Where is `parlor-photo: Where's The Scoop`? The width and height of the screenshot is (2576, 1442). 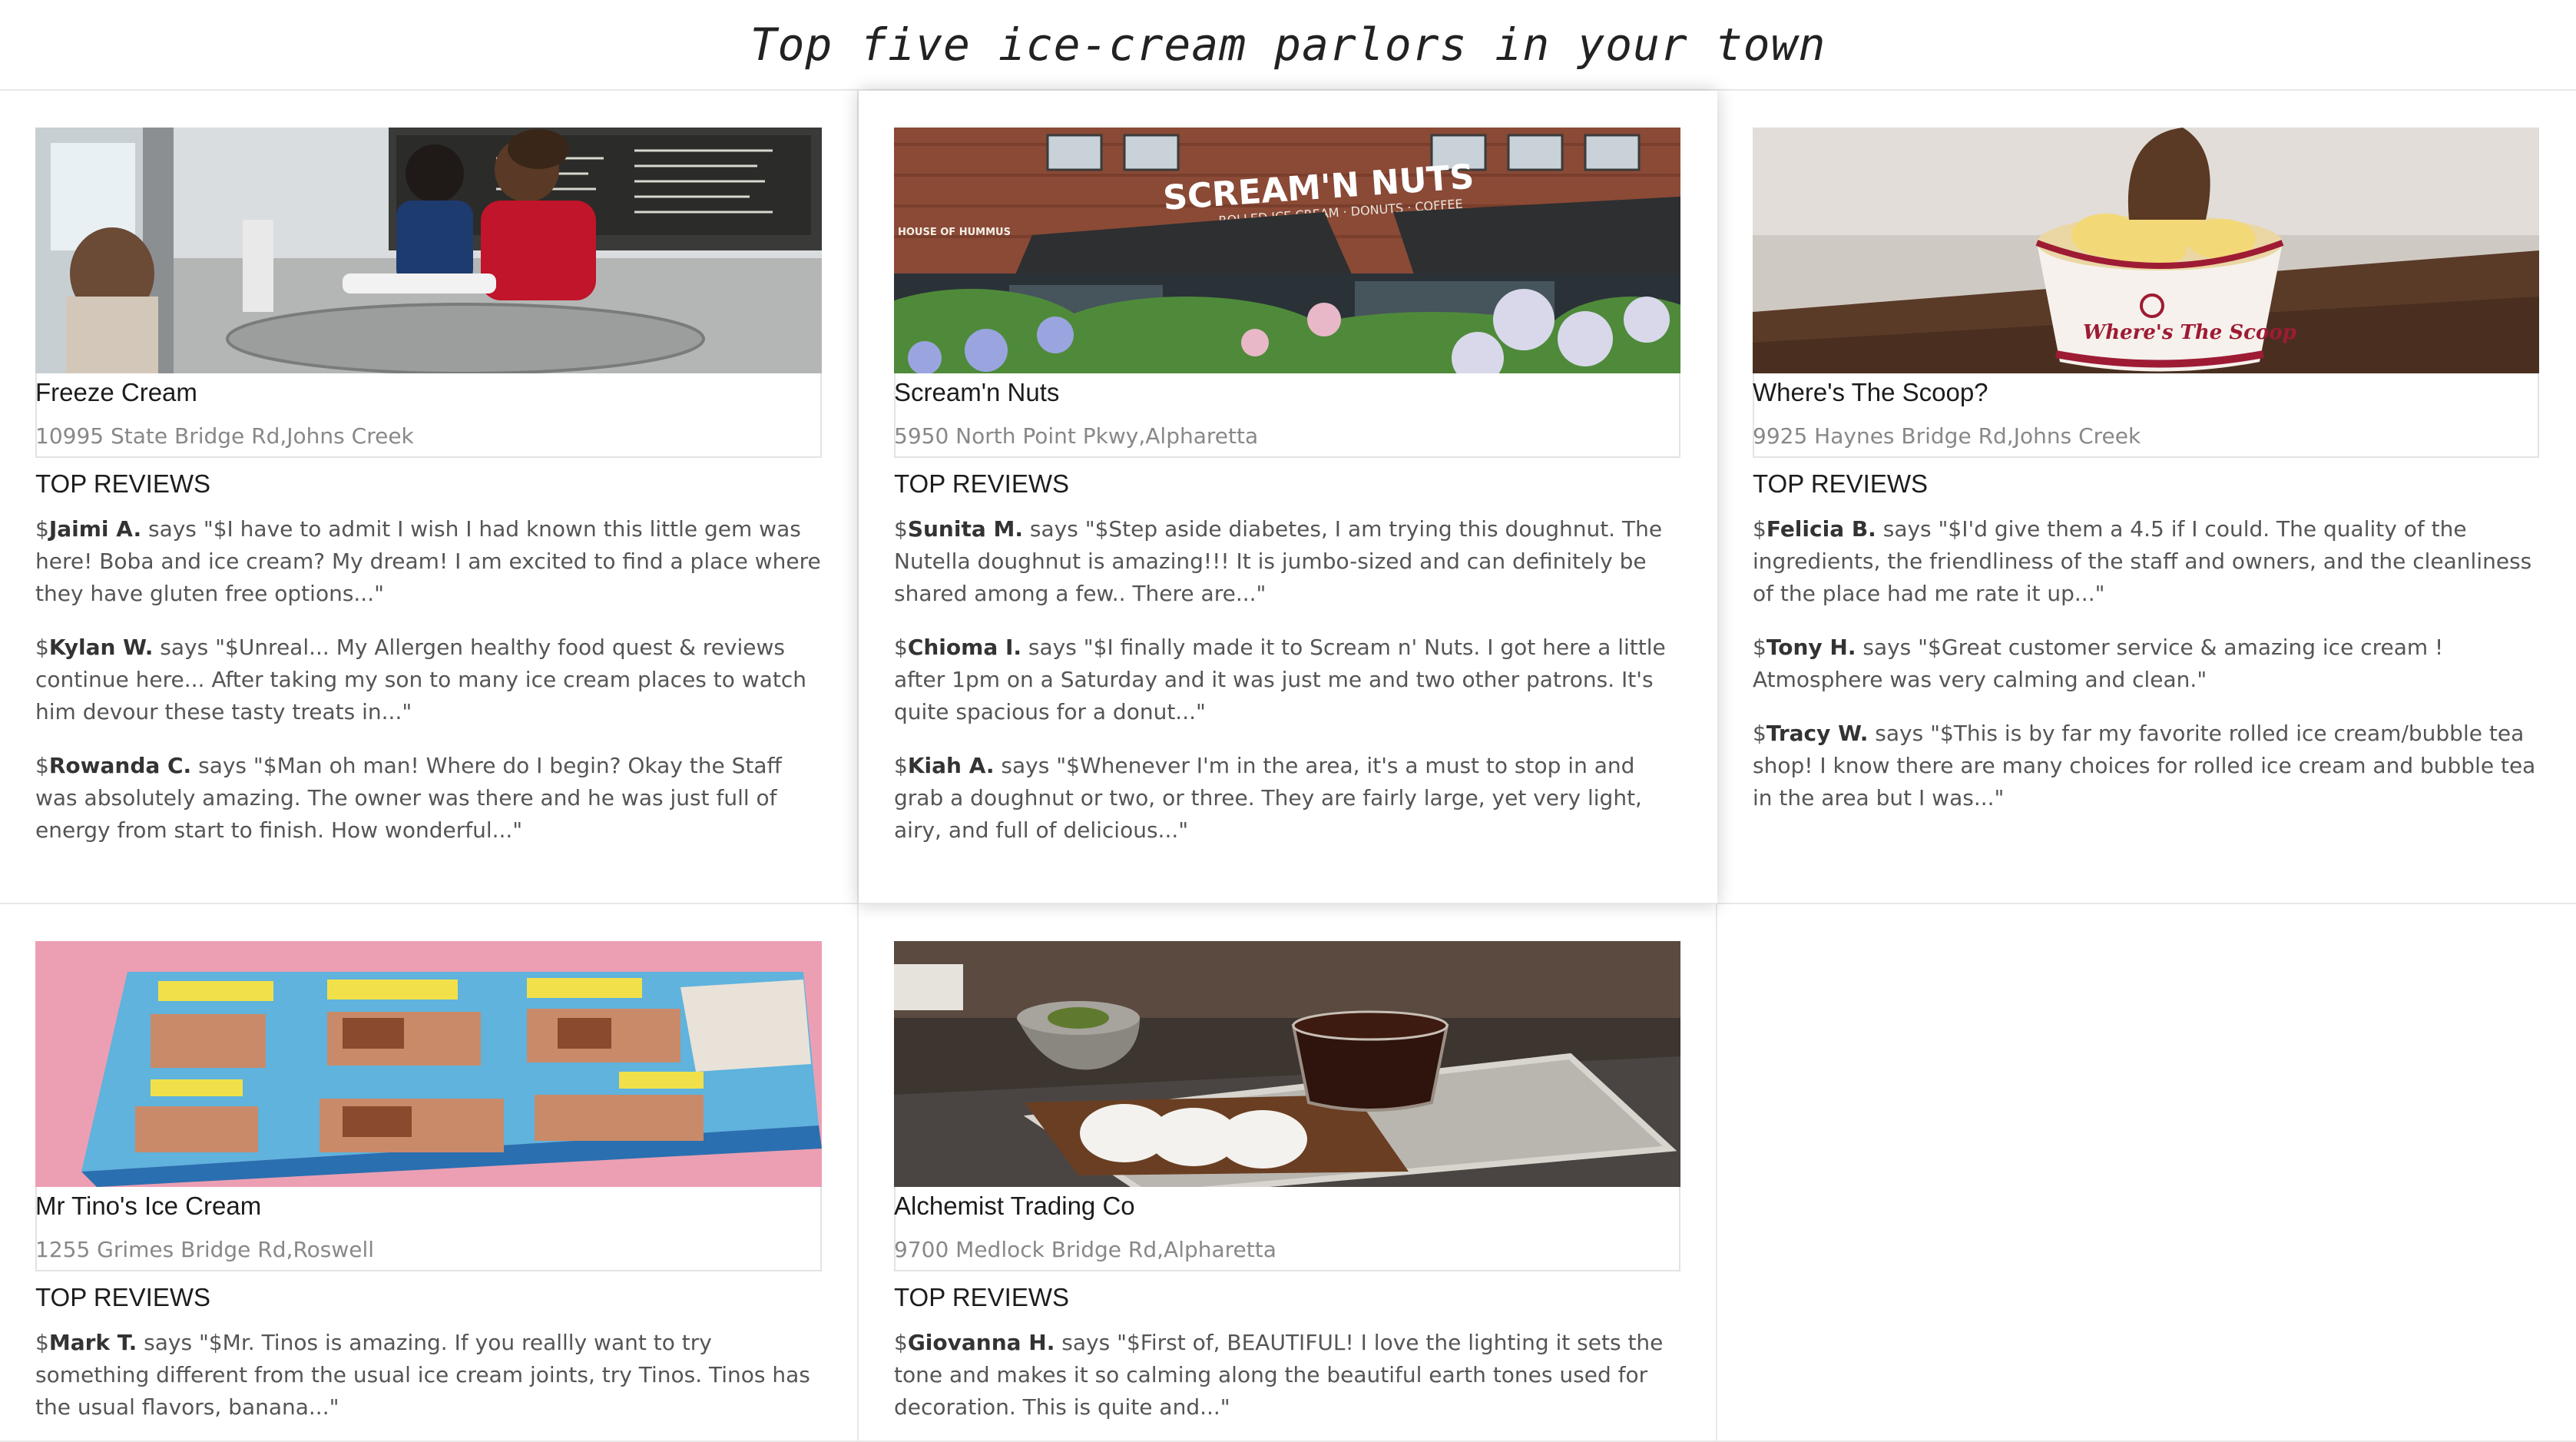
parlor-photo: Where's The Scoop is located at coordinates (2146, 250).